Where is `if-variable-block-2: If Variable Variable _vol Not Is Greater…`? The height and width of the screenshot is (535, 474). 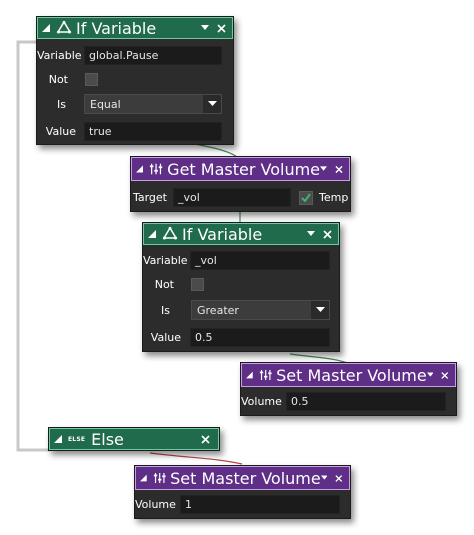
if-variable-block-2: If Variable Variable _vol Not Is Greater… is located at coordinates (241, 287).